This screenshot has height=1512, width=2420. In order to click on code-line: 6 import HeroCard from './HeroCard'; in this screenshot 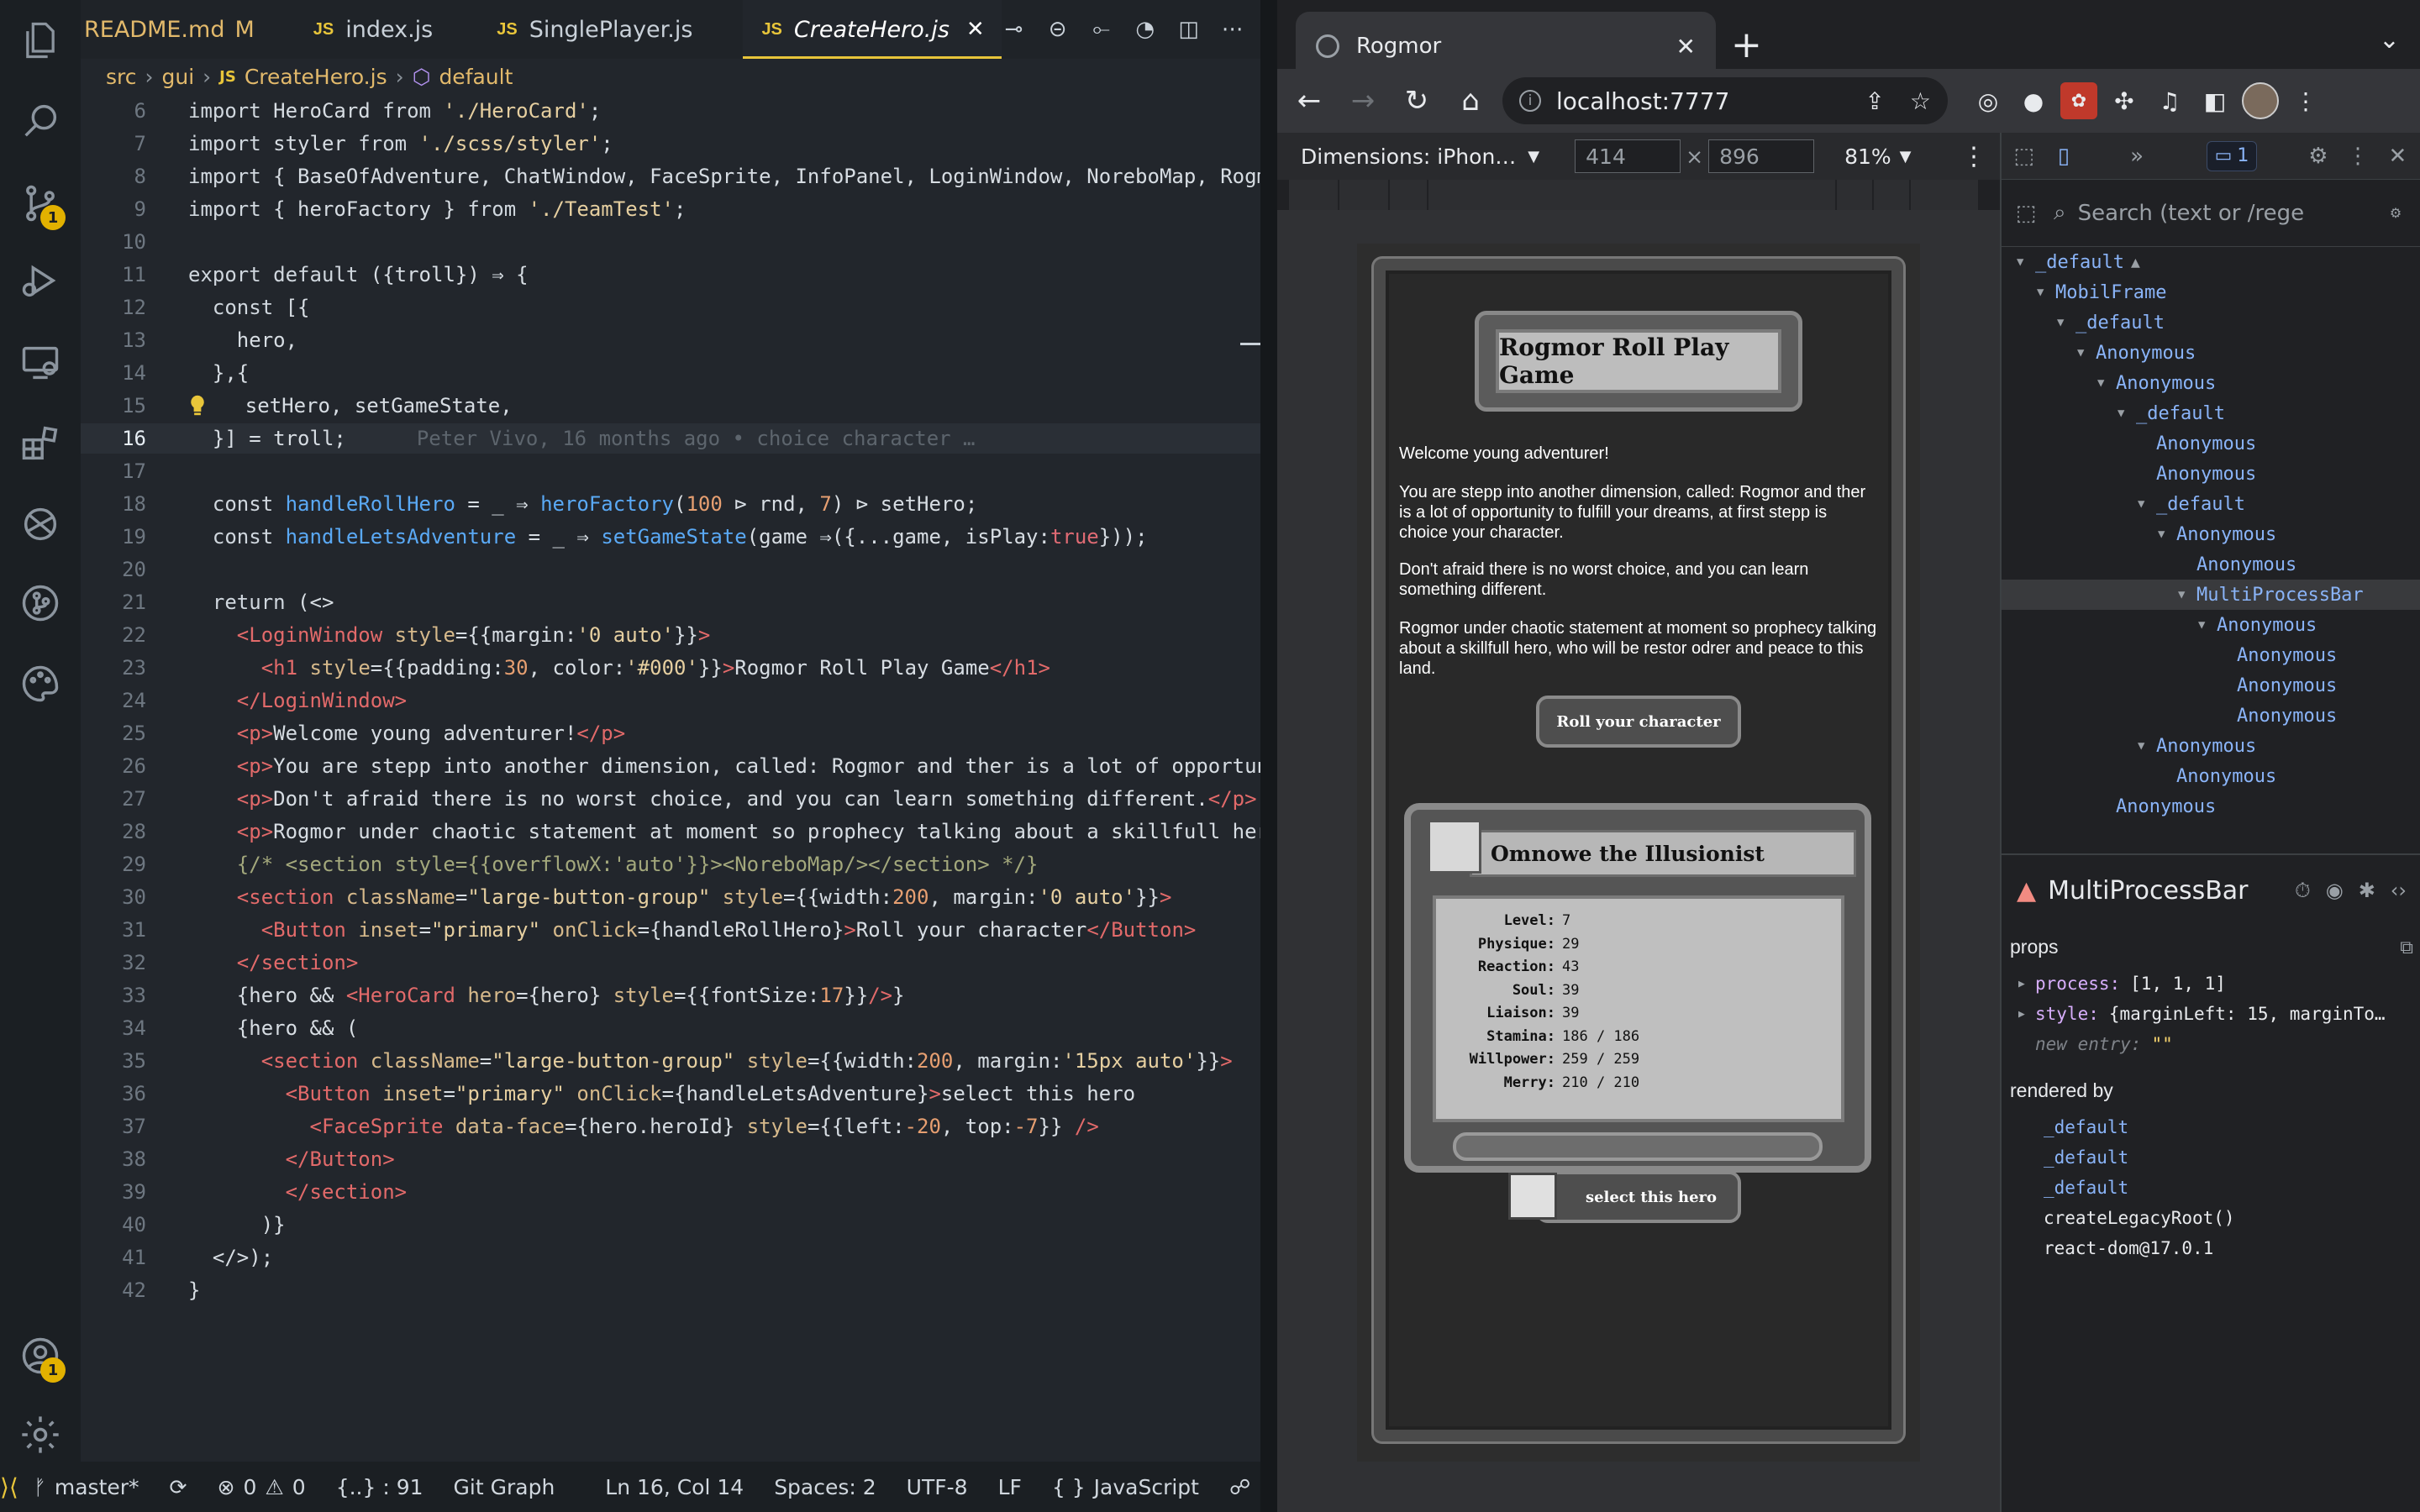, I will do `click(671, 111)`.